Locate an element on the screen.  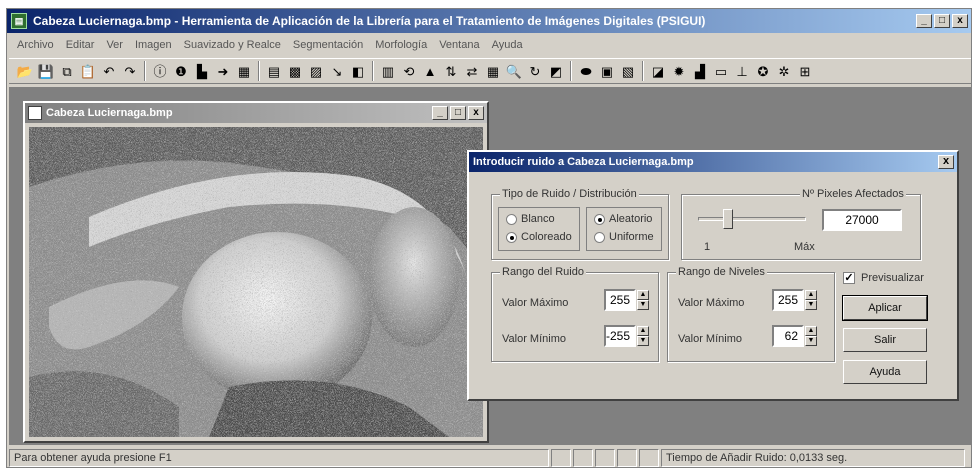
noise-max-spinner: ▲ ▼ is located at coordinates (643, 300).